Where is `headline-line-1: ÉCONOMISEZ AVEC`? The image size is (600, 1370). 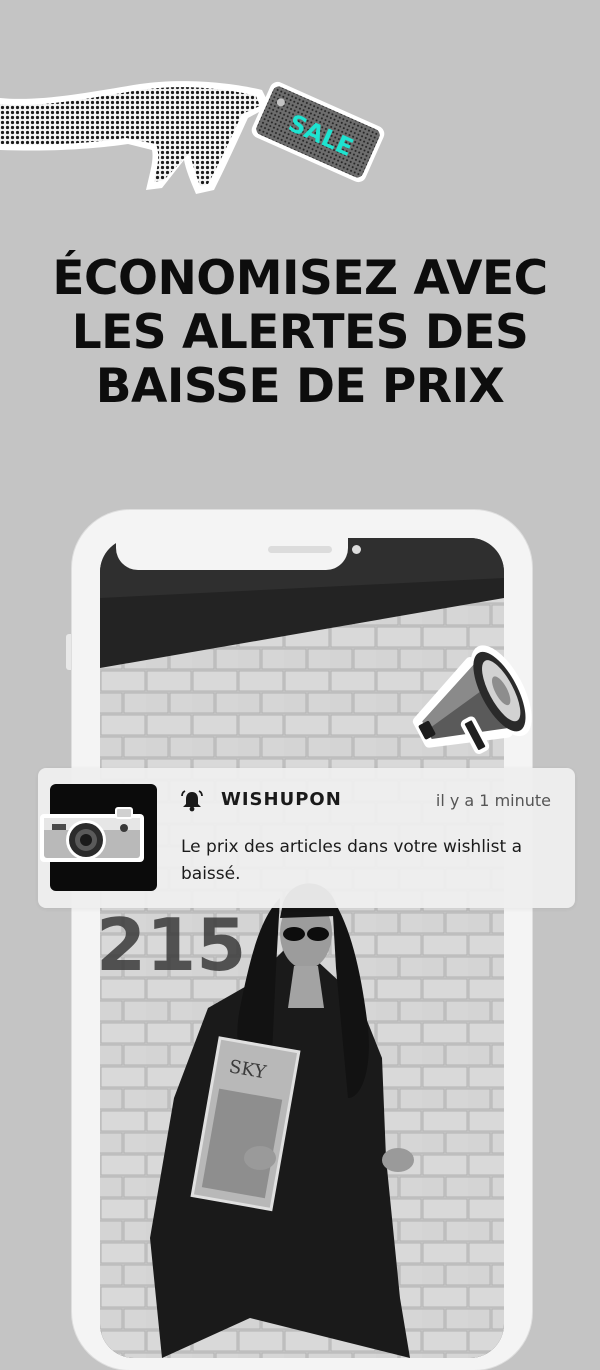
headline-line-1: ÉCONOMISEZ AVEC is located at coordinates (300, 278).